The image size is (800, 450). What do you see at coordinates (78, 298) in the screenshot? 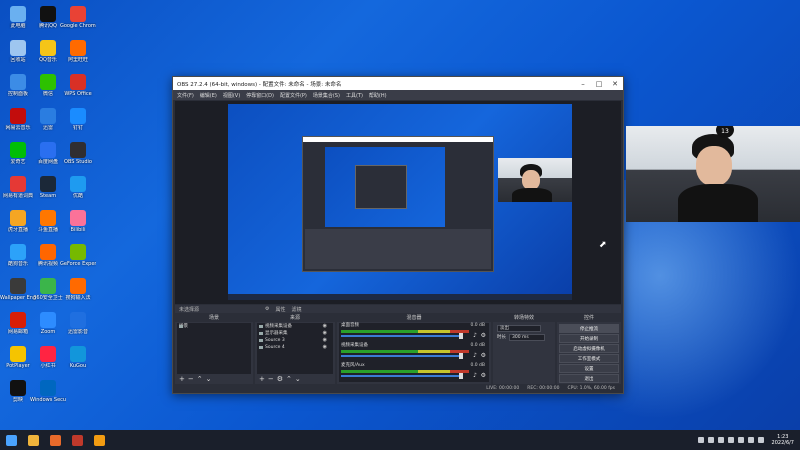
I see `desktop-icon-label: 搜狗输入法` at bounding box center [78, 298].